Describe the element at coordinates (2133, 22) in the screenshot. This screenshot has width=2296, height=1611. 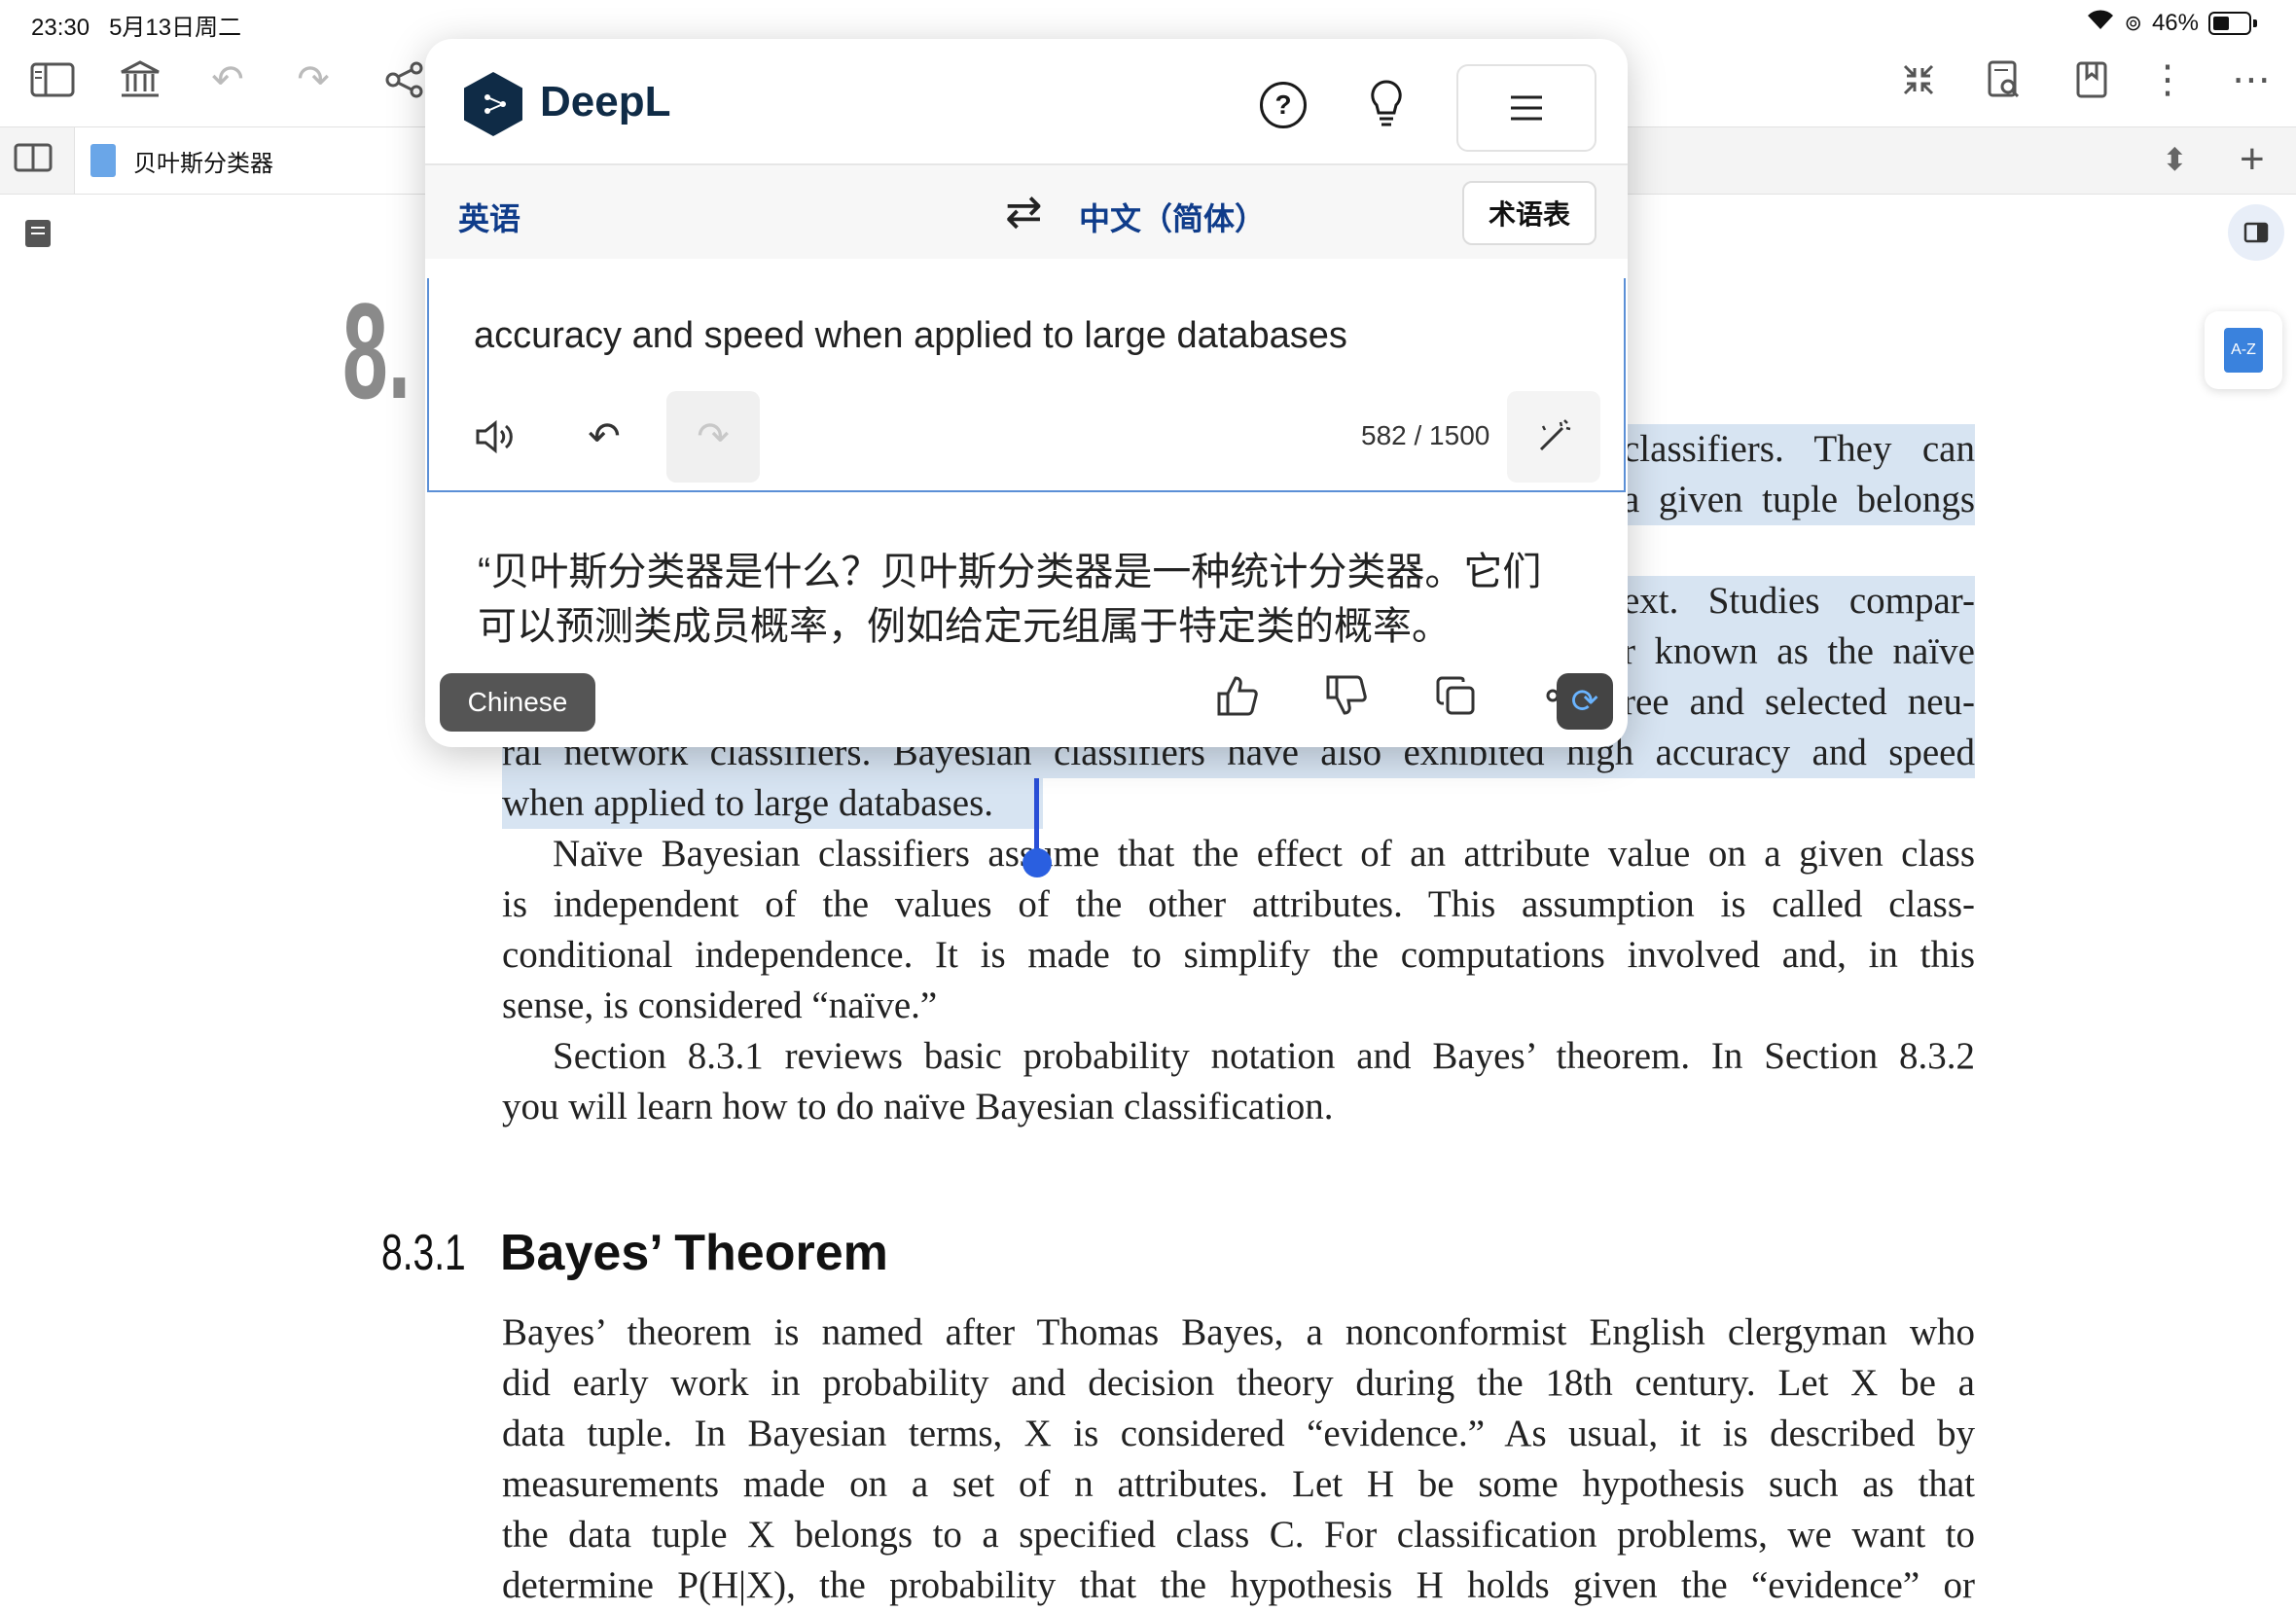
I see `orientation-lock-icon: ⊚` at that location.